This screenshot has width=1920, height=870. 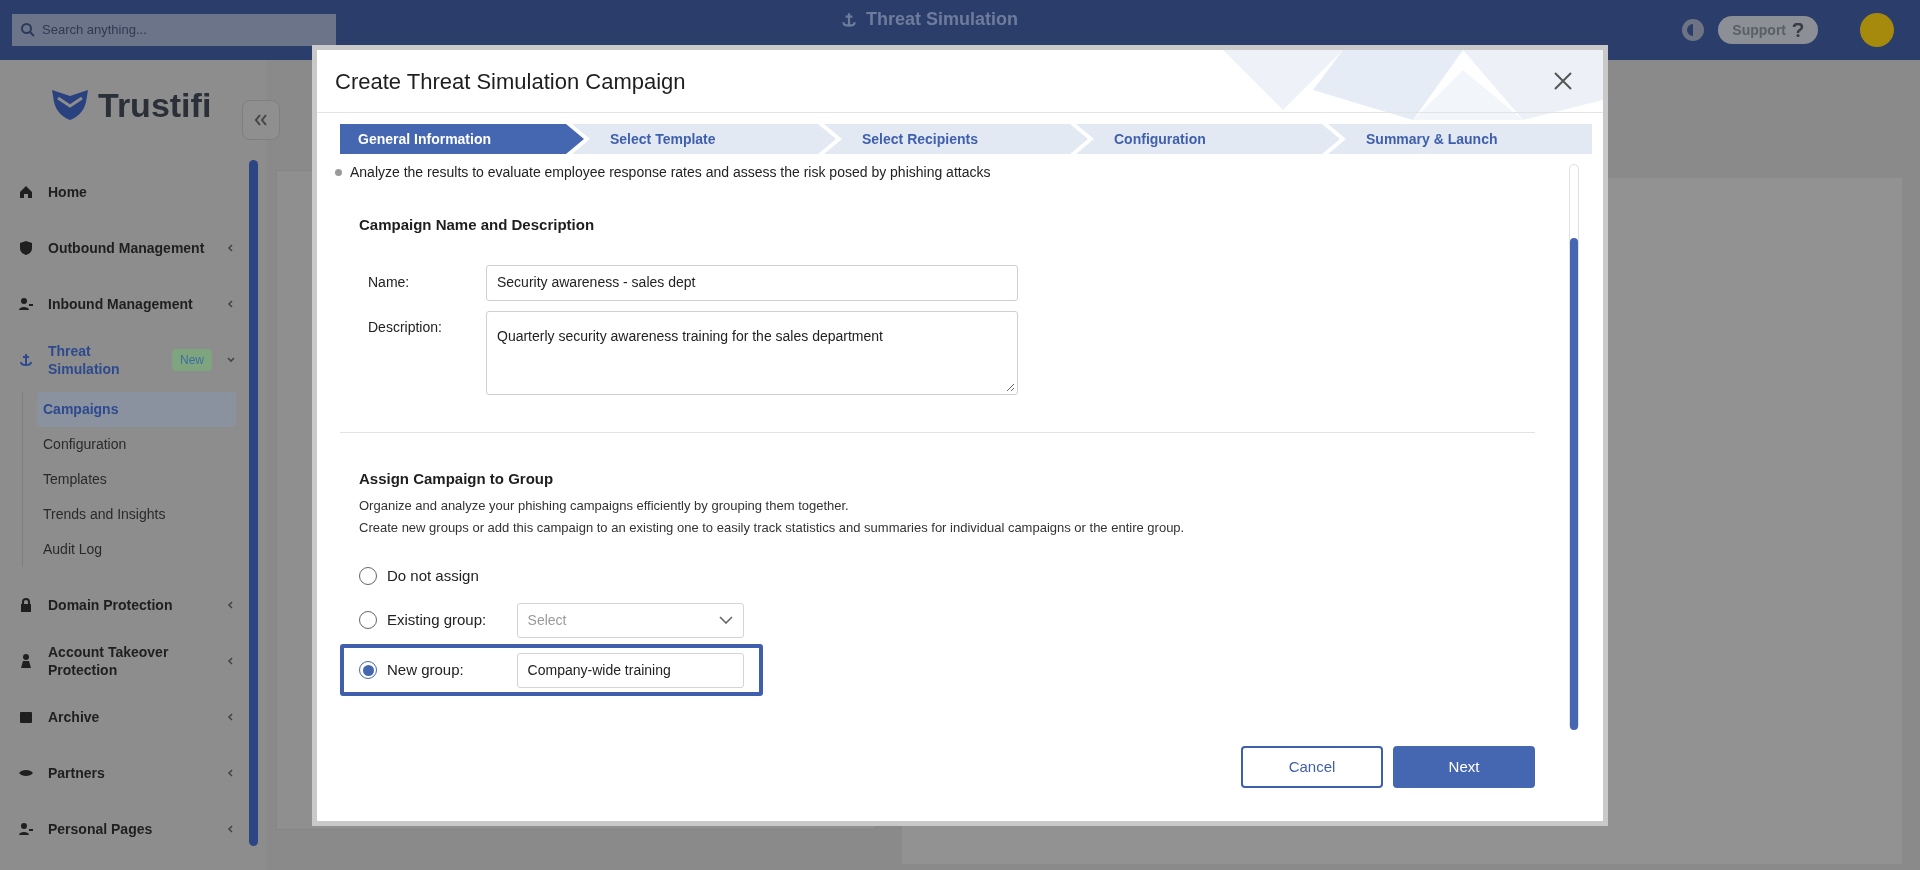 I want to click on shield-logo-icon, so click(x=70, y=105).